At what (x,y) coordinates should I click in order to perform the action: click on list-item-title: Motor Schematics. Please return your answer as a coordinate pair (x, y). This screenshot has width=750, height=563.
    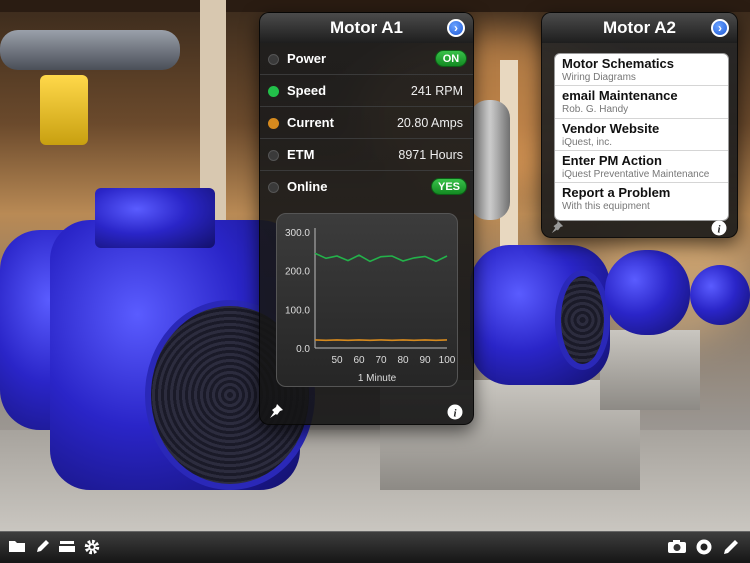
    Looking at the image, I should click on (618, 63).